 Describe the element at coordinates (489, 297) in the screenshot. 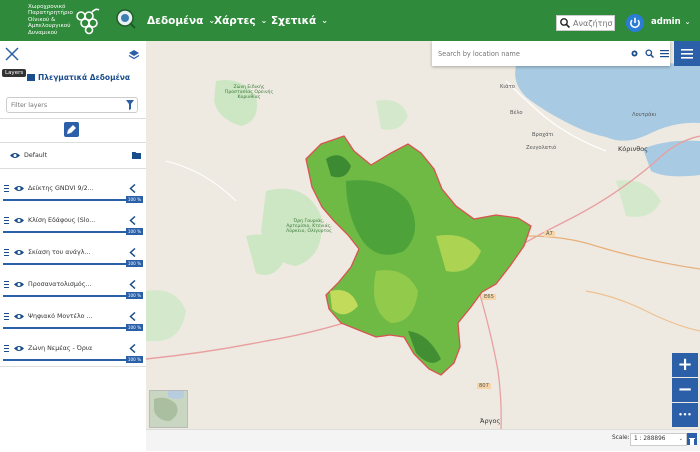

I see `road-label-e65: E65` at that location.